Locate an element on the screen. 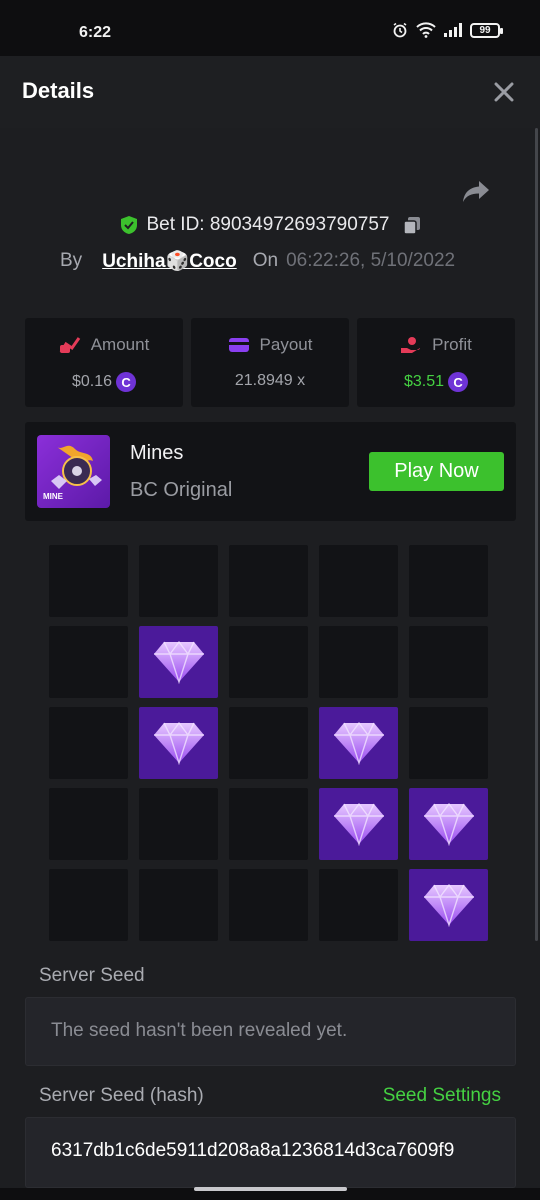  payout-label: Payout is located at coordinates (286, 344).